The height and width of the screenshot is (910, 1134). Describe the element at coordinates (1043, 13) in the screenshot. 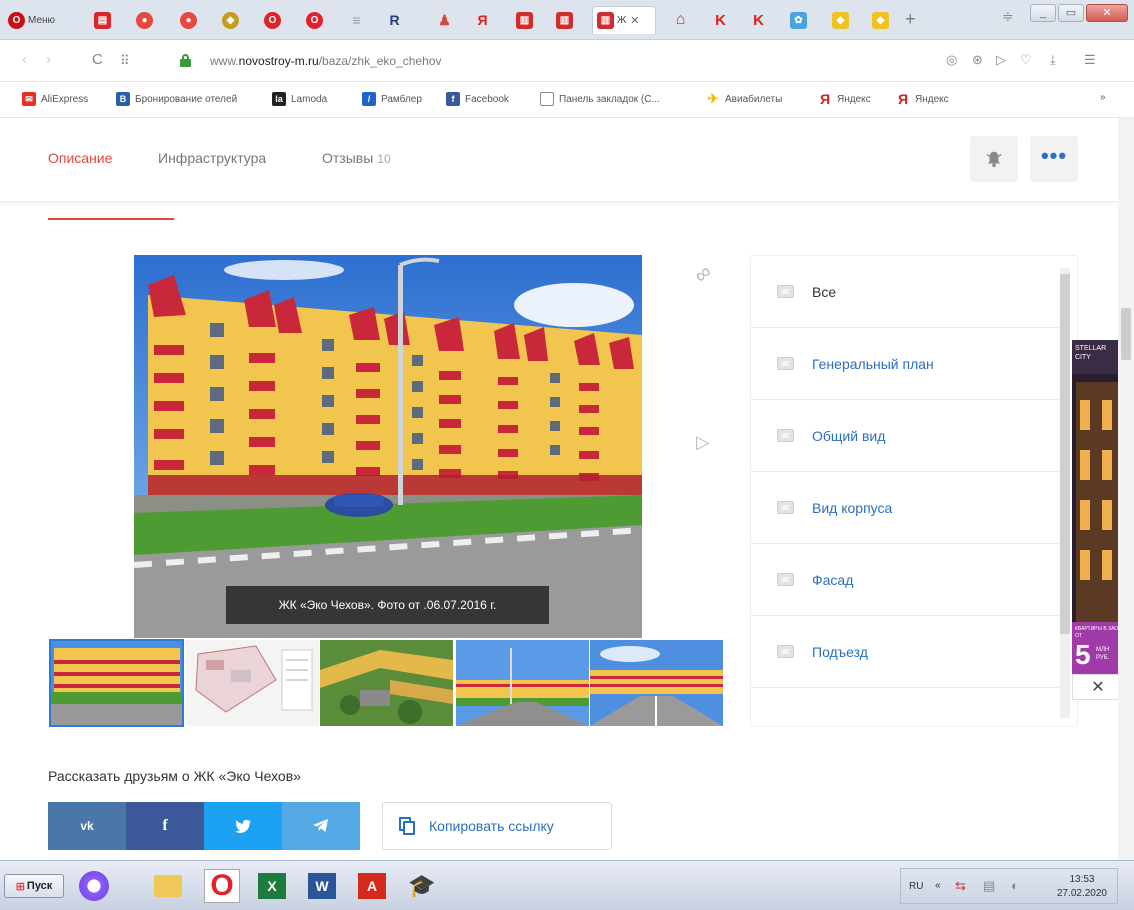

I see `minimize-button: _` at that location.